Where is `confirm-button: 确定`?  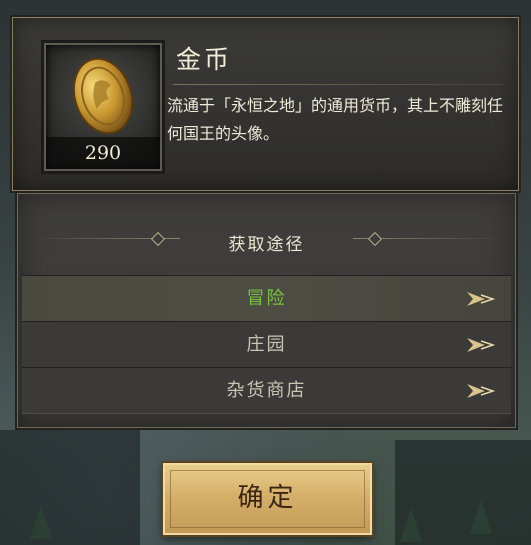
confirm-button: 确定 is located at coordinates (267, 499).